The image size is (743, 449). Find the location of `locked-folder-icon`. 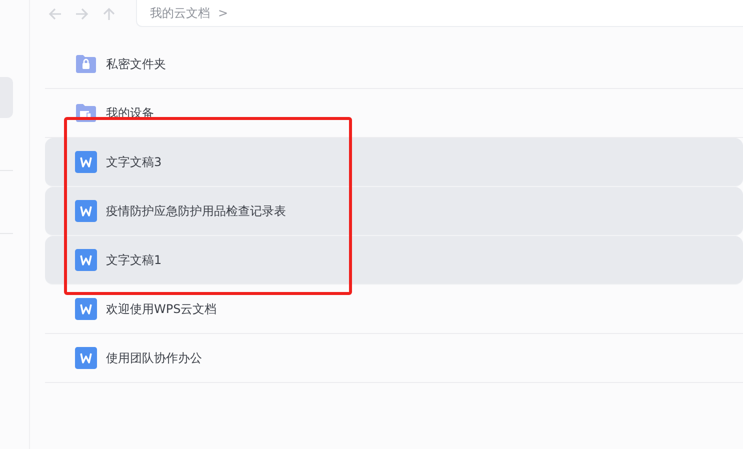

locked-folder-icon is located at coordinates (86, 64).